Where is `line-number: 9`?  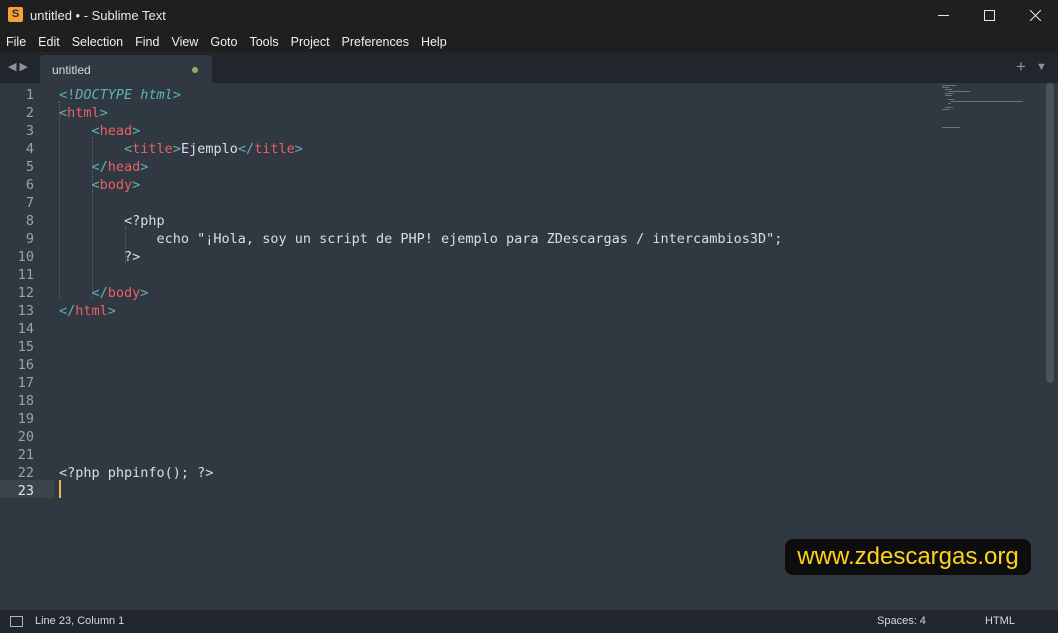 line-number: 9 is located at coordinates (29, 239).